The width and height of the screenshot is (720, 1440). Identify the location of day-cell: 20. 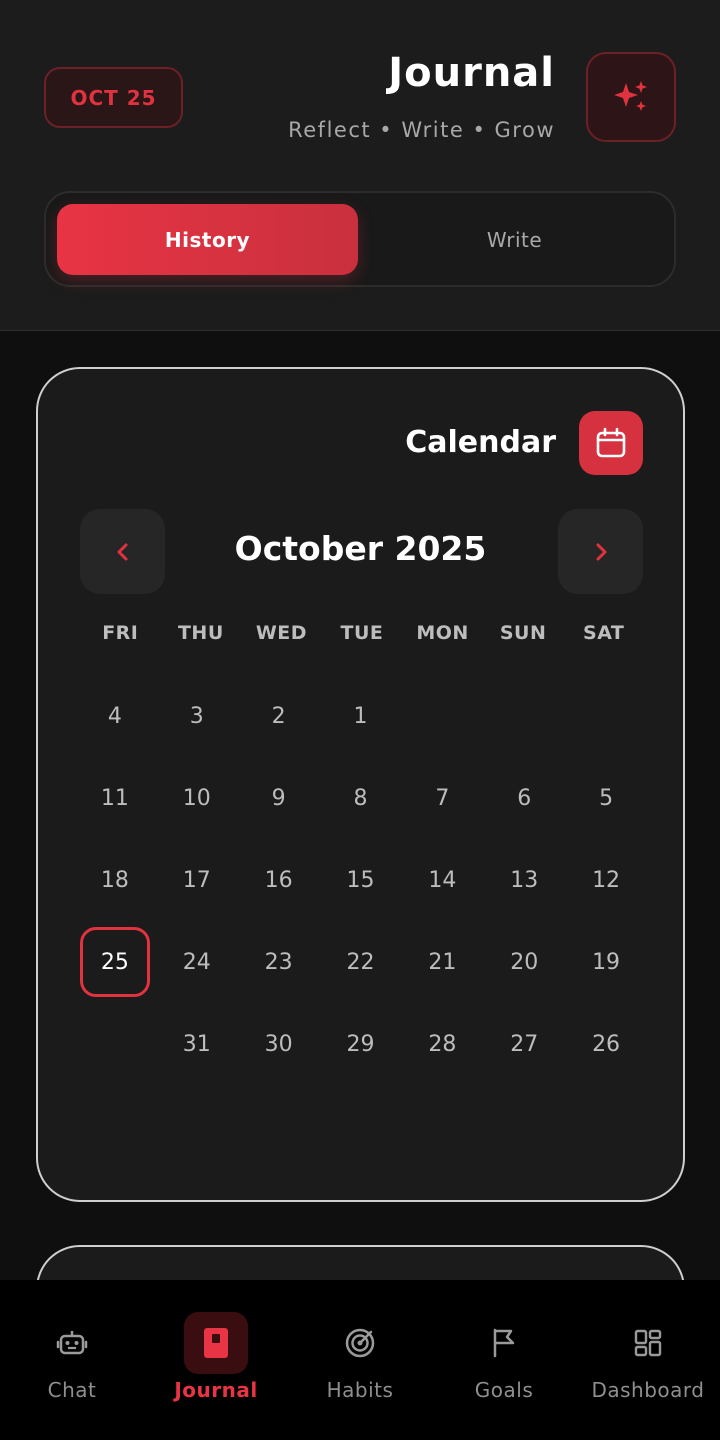
(524, 962).